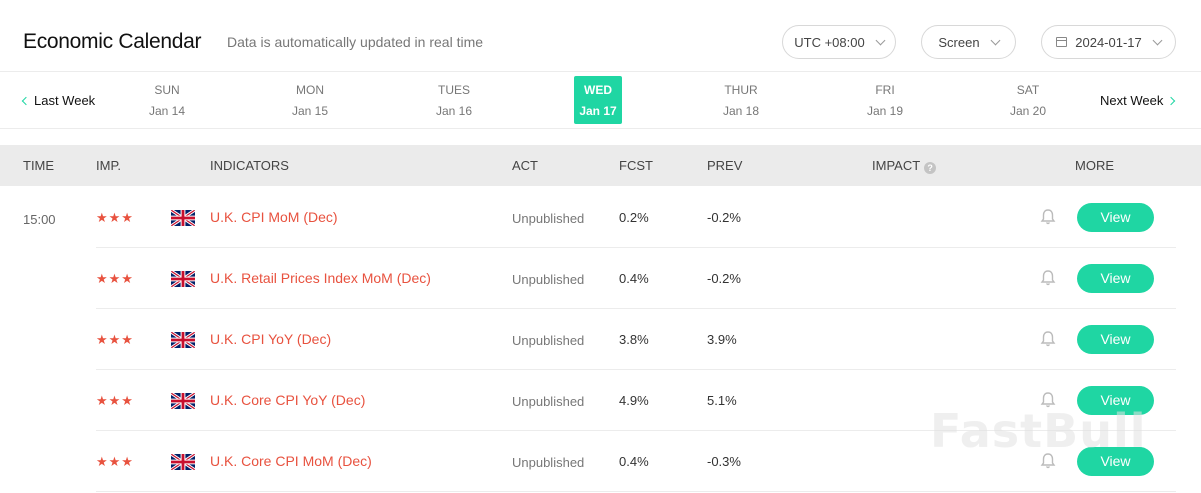 The image size is (1201, 493). What do you see at coordinates (634, 400) in the screenshot?
I see `forecast-value: 4.9%` at bounding box center [634, 400].